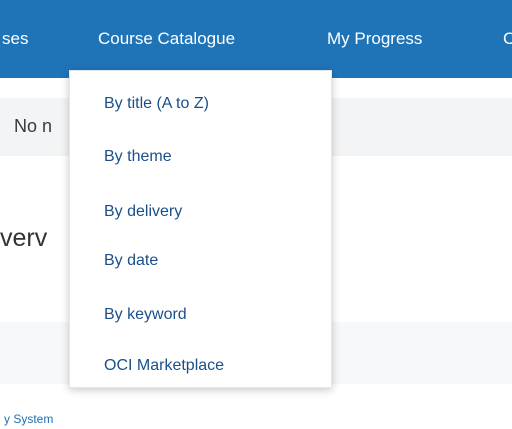 This screenshot has height=429, width=512. What do you see at coordinates (24, 238) in the screenshot?
I see `section-title: verv` at bounding box center [24, 238].